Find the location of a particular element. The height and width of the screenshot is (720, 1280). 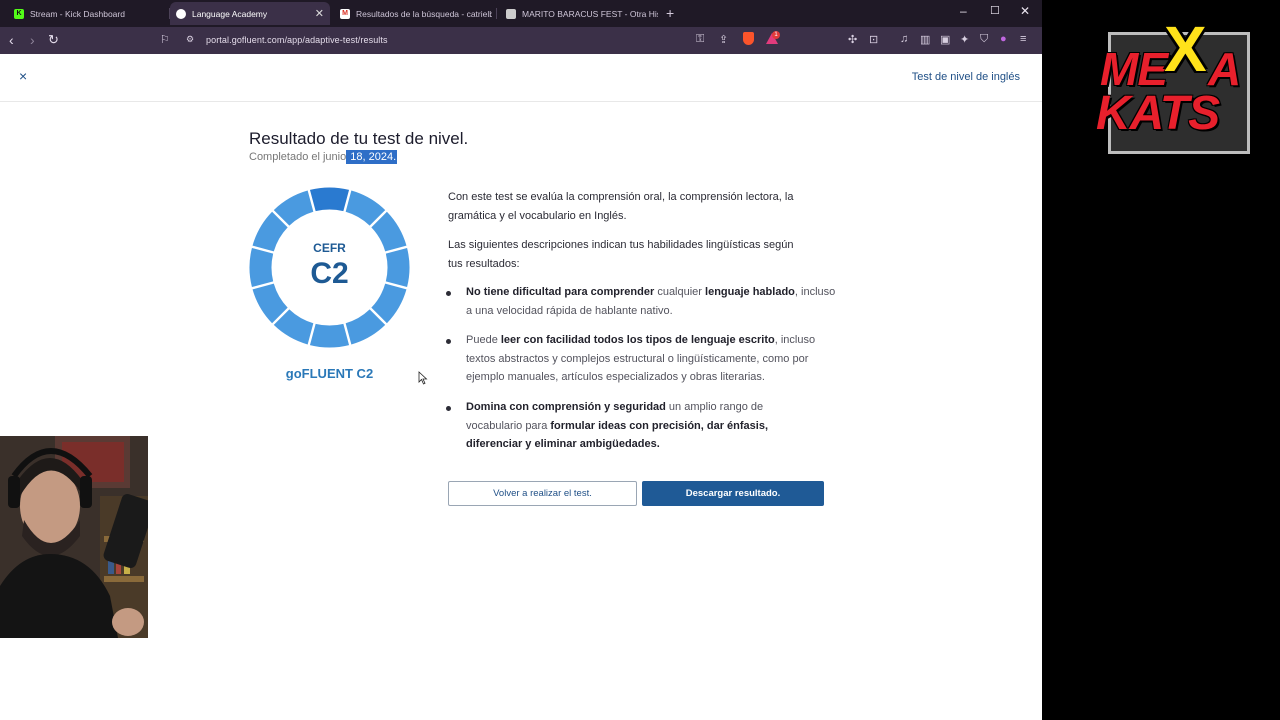

tab-gmail-search: M Resultados de la búsqueda - catrielb is located at coordinates (414, 13).